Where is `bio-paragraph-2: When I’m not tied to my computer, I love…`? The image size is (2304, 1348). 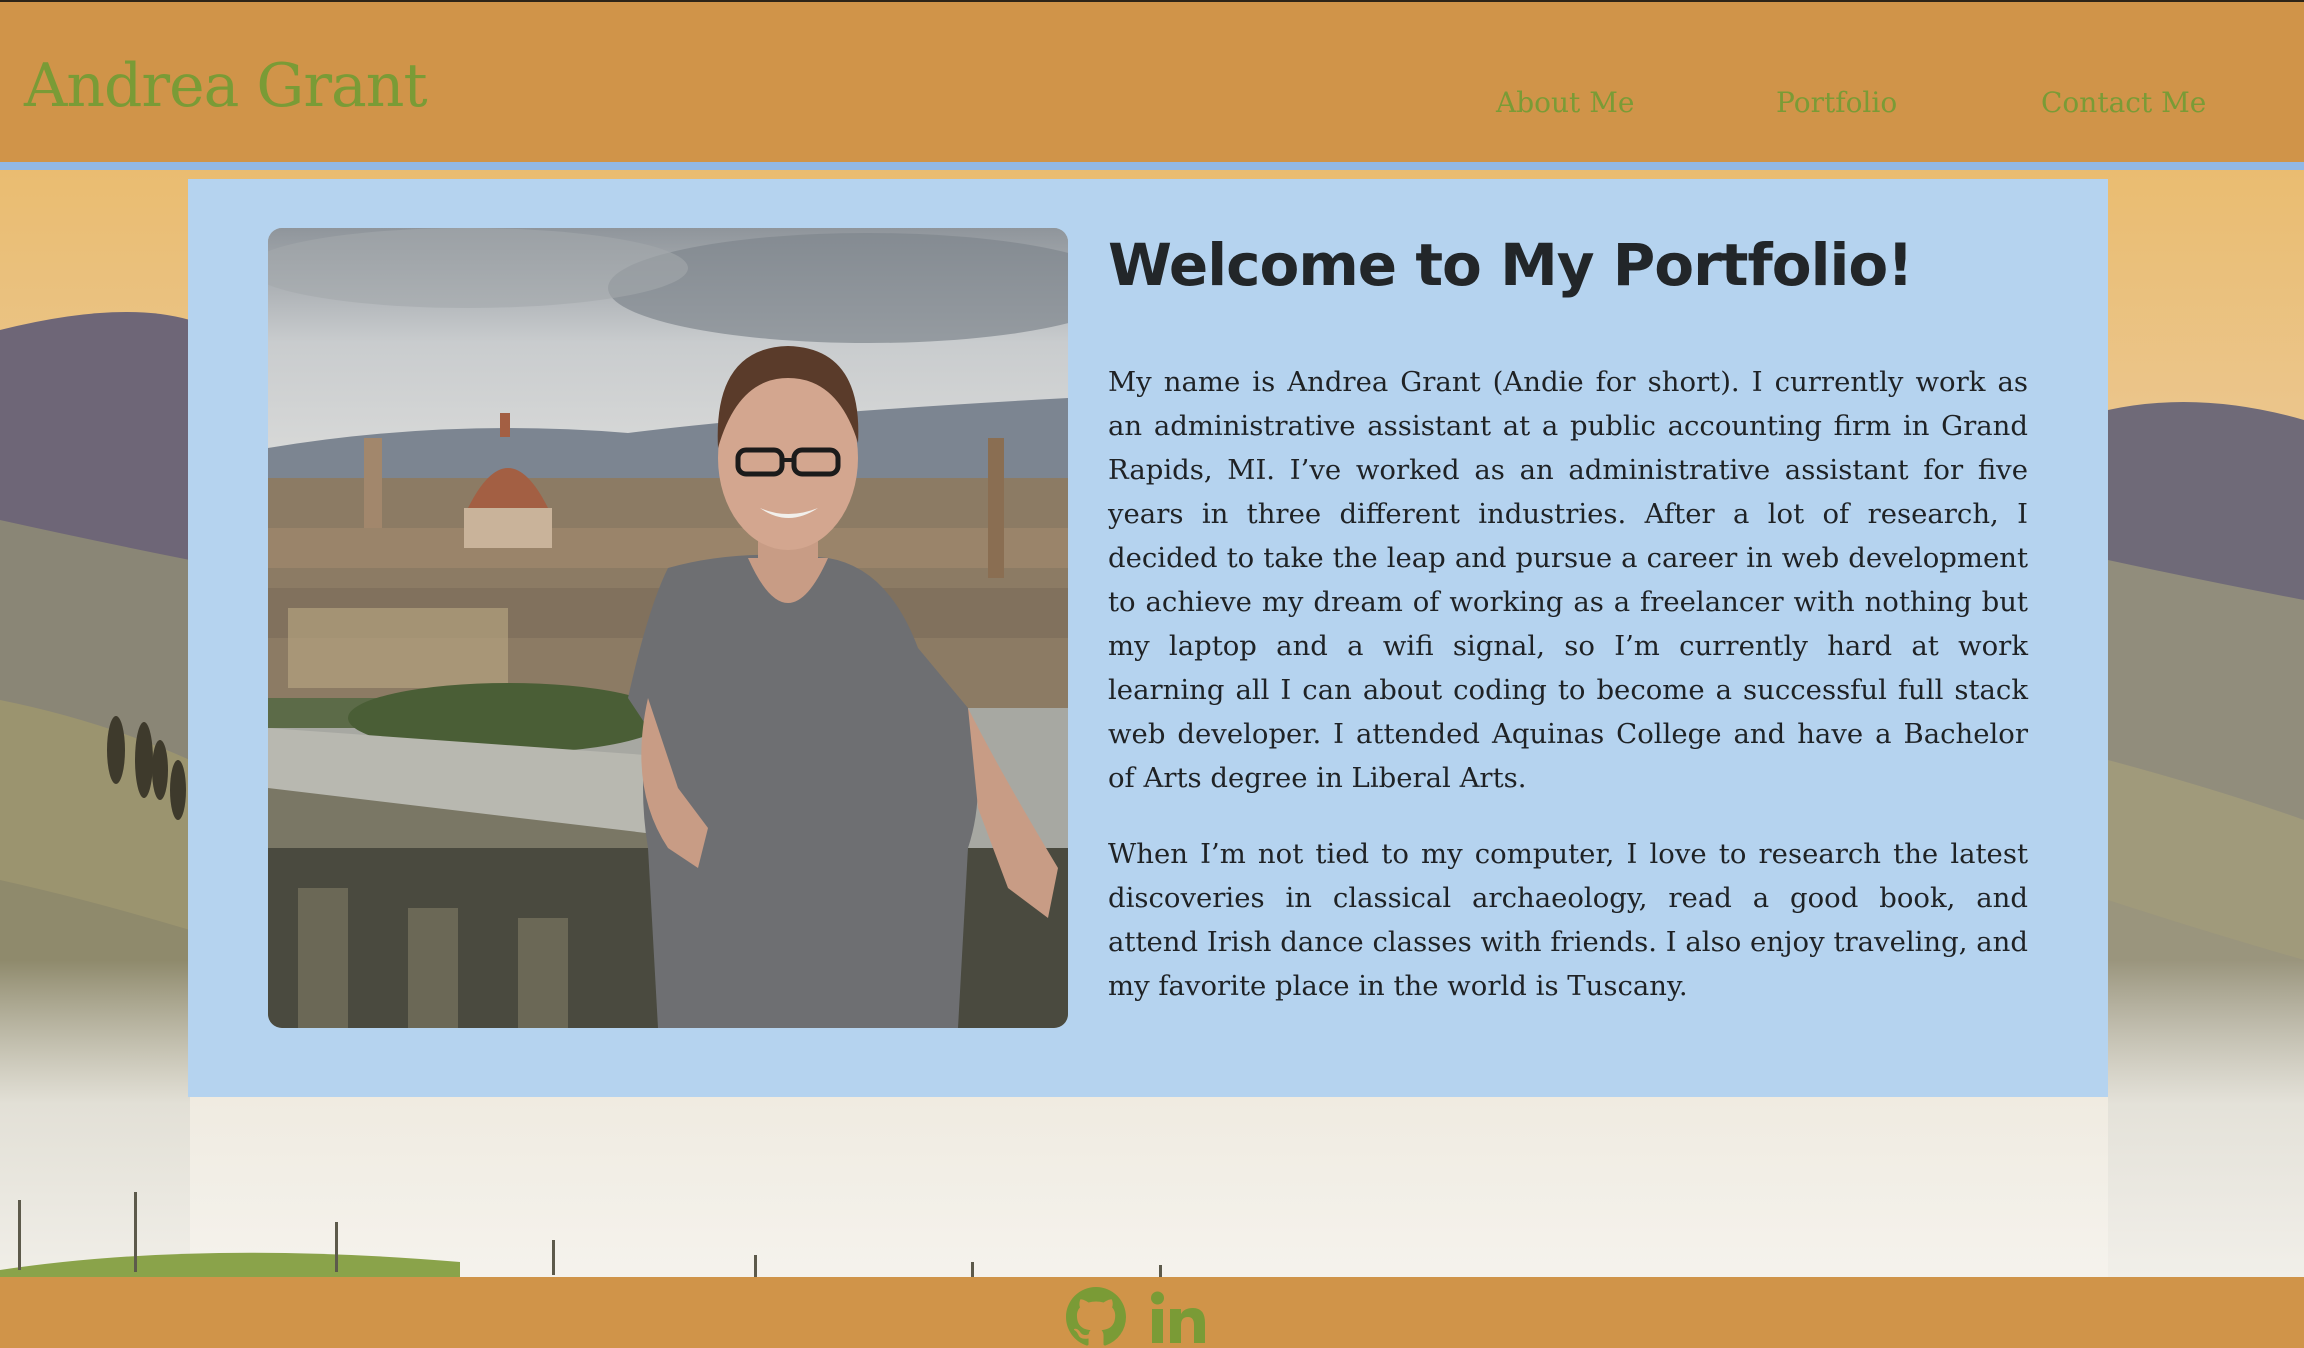 bio-paragraph-2: When I’m not tied to my computer, I love… is located at coordinates (1568, 919).